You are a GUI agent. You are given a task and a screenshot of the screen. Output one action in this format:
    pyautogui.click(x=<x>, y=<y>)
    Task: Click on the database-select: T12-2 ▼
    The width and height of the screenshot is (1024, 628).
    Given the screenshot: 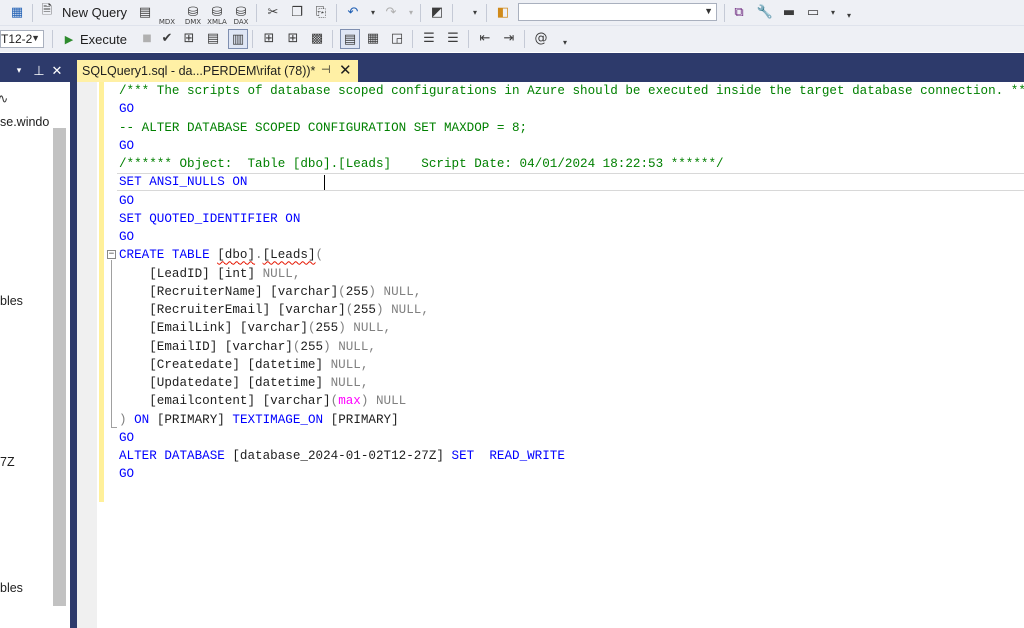 What is the action you would take?
    pyautogui.click(x=22, y=39)
    